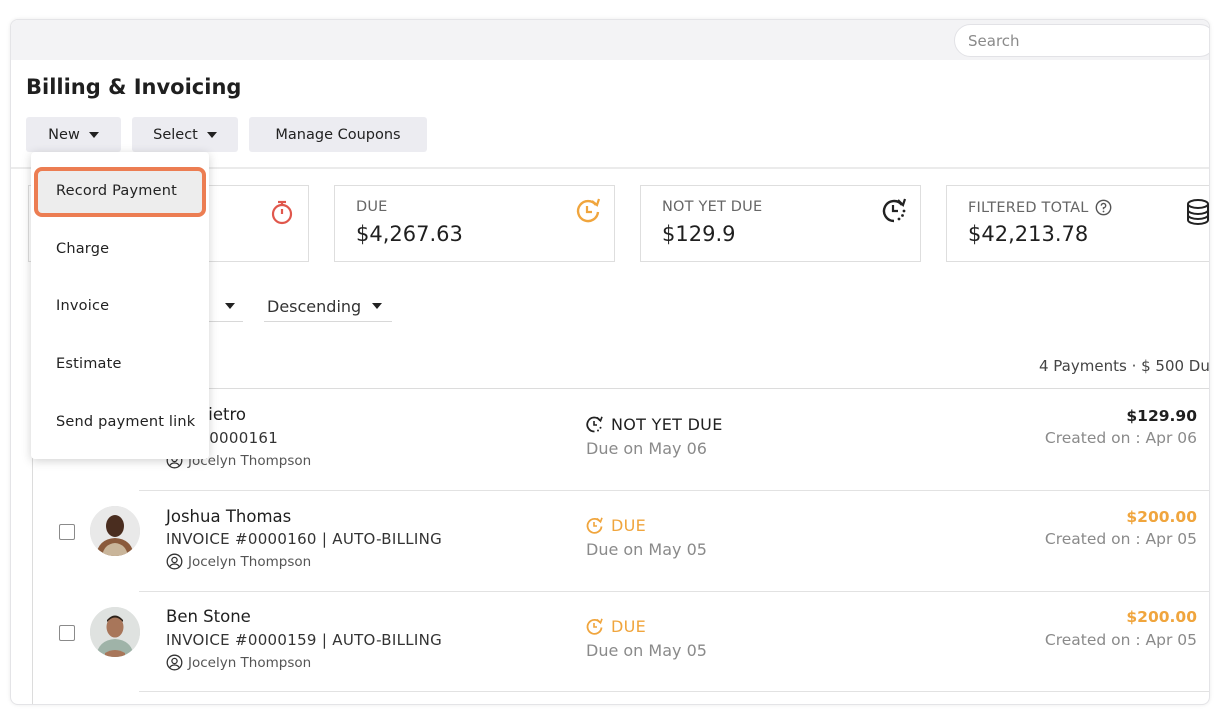 The height and width of the screenshot is (722, 1224). What do you see at coordinates (699, 234) in the screenshot?
I see `stat-value: $129.9` at bounding box center [699, 234].